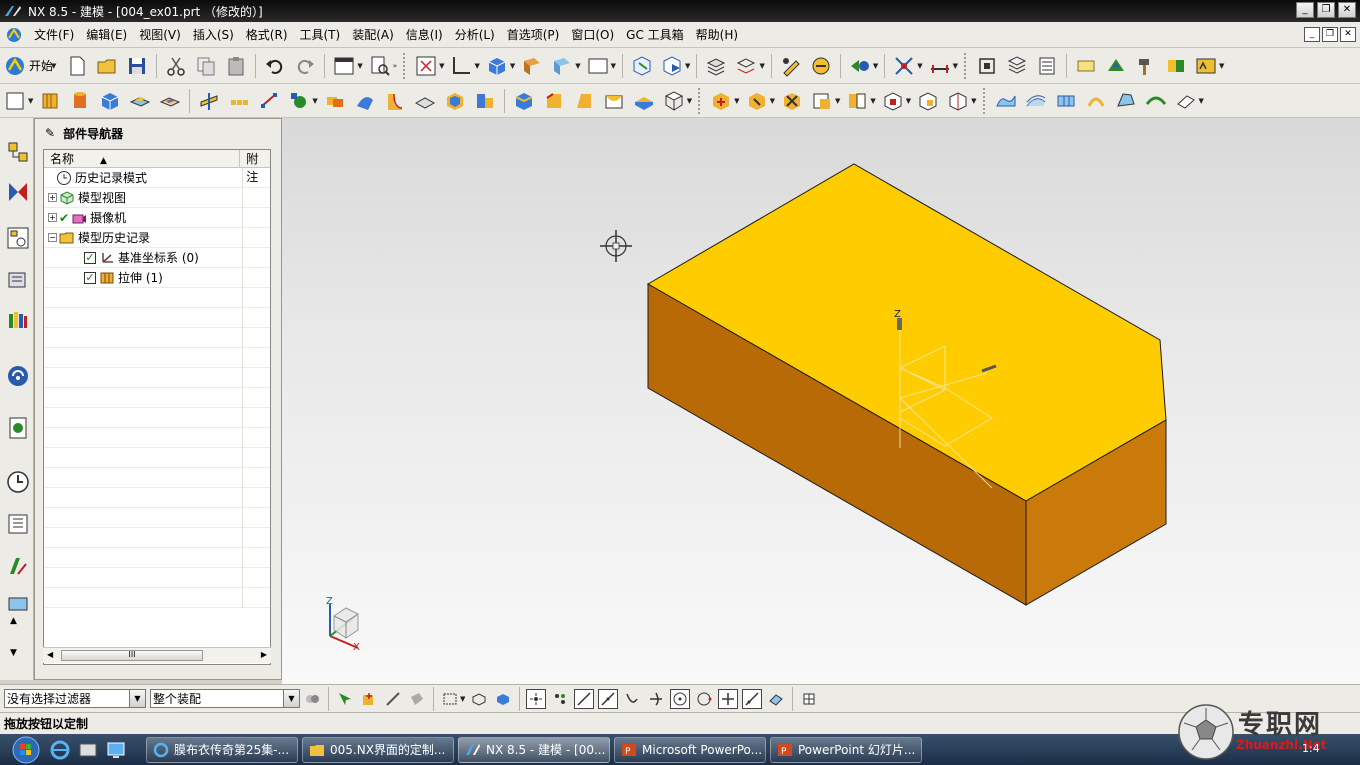 The image size is (1360, 765). Describe the element at coordinates (18, 192) in the screenshot. I see `constraint-navigator-tab-icon` at that location.